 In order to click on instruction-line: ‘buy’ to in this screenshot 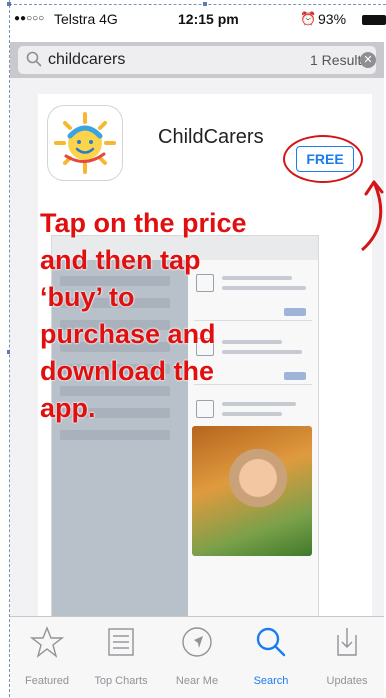, I will do `click(87, 297)`.